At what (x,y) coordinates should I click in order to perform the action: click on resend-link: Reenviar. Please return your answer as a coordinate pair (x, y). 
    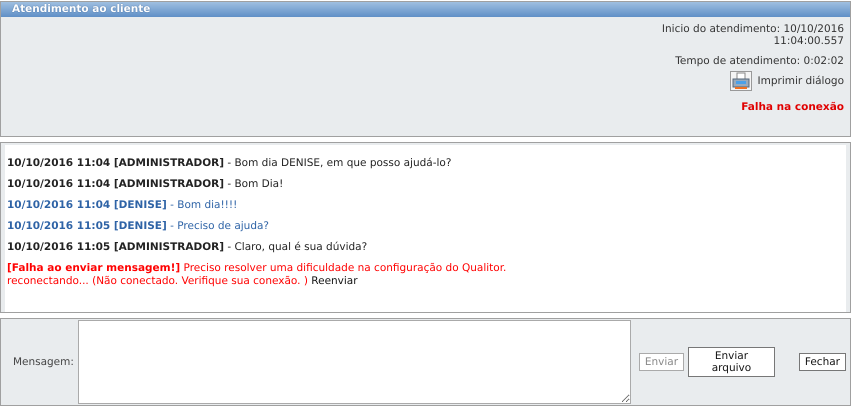
    Looking at the image, I should click on (334, 281).